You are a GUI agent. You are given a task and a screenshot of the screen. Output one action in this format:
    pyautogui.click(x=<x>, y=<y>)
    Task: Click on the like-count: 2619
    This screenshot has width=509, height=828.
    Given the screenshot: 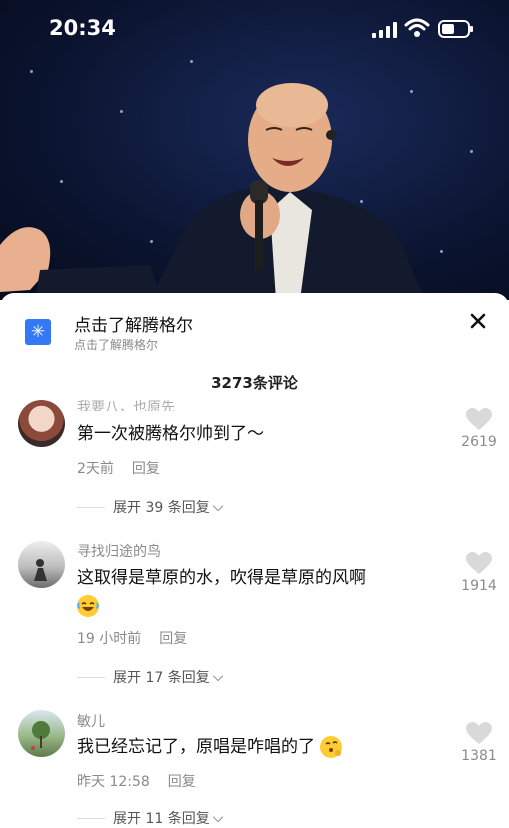 What is the action you would take?
    pyautogui.click(x=479, y=442)
    